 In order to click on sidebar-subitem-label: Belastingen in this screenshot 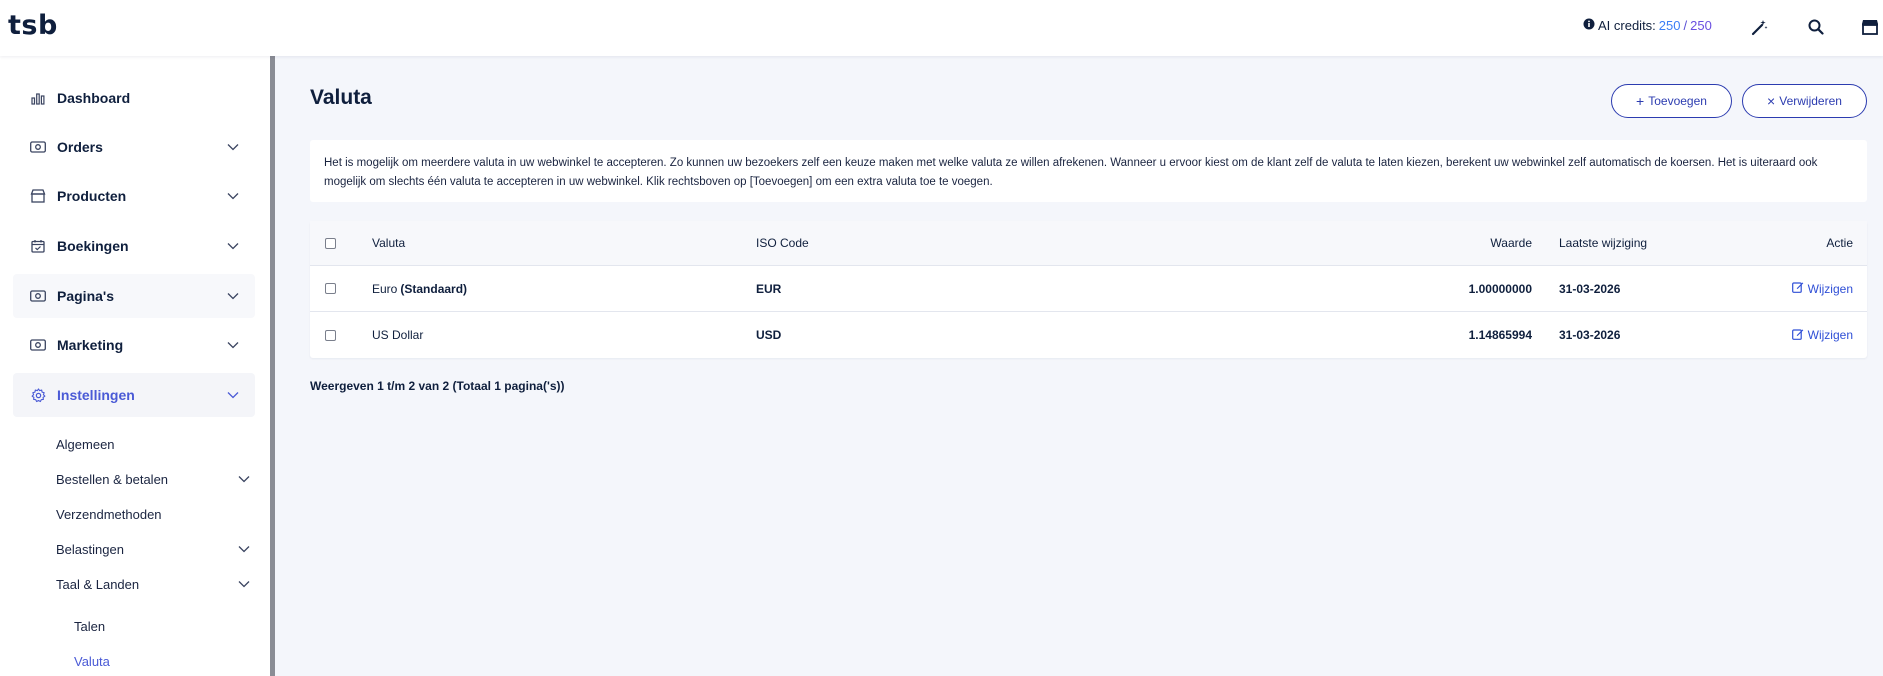, I will do `click(90, 549)`.